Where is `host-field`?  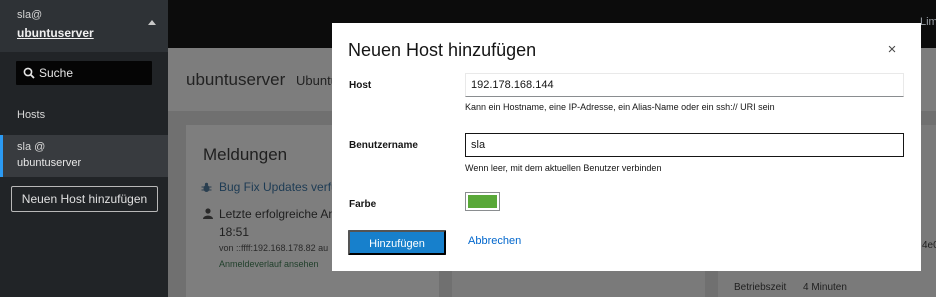
host-field is located at coordinates (684, 85).